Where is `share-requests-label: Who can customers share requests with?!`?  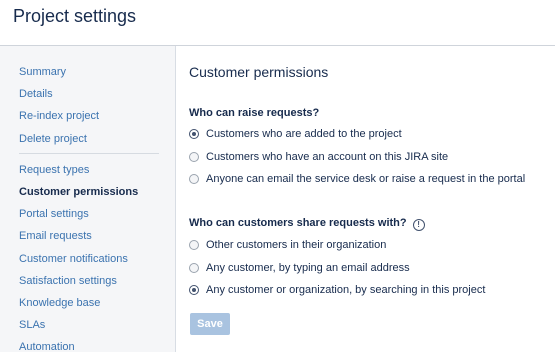
share-requests-label: Who can customers share requests with?! is located at coordinates (307, 224).